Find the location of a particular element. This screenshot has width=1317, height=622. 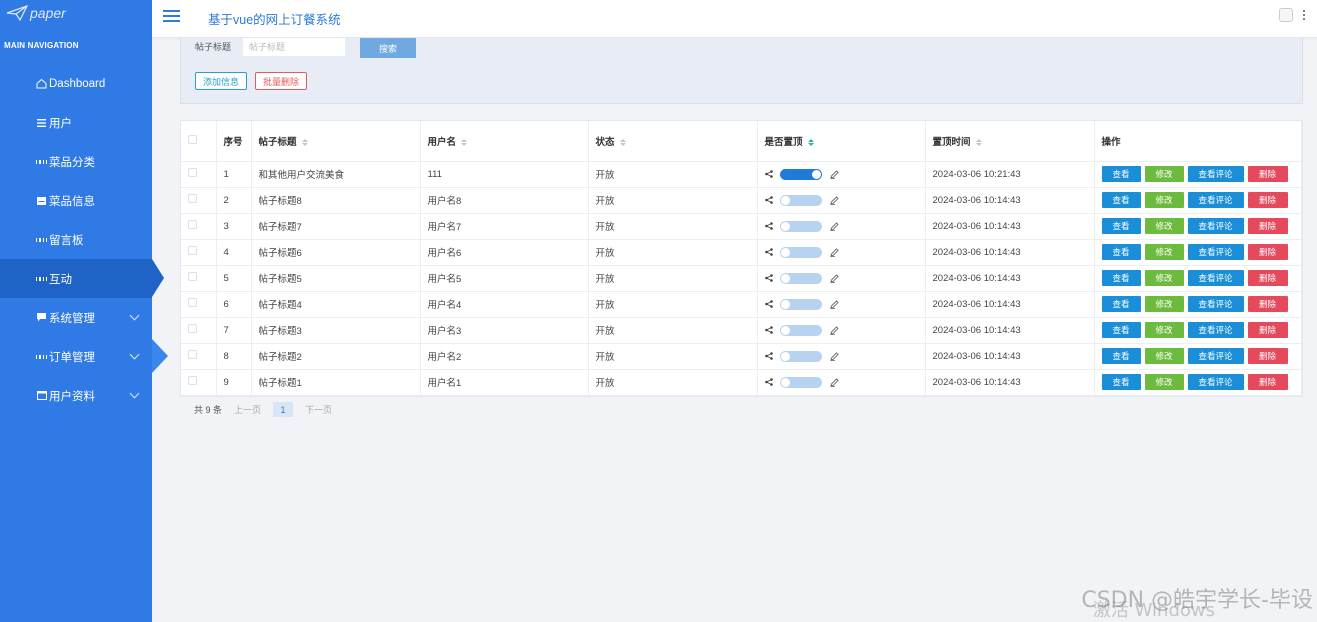

search-input is located at coordinates (294, 47).